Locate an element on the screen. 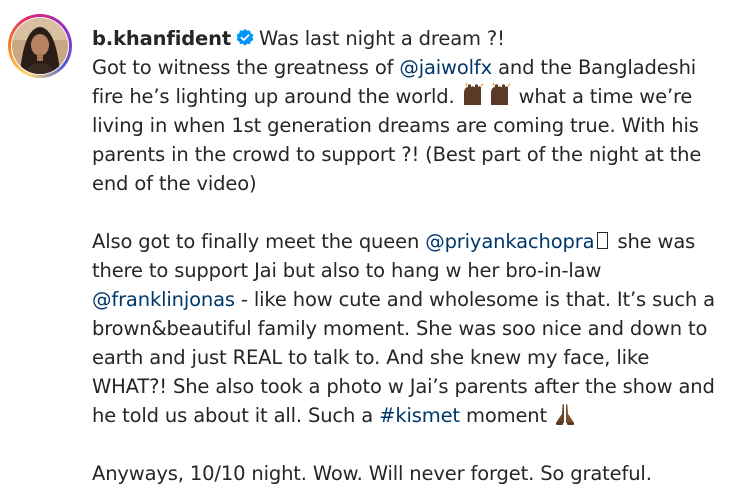 The width and height of the screenshot is (740, 488). caption-header-line: b.khanfident Was last night a dream ?! is located at coordinates (412, 38).